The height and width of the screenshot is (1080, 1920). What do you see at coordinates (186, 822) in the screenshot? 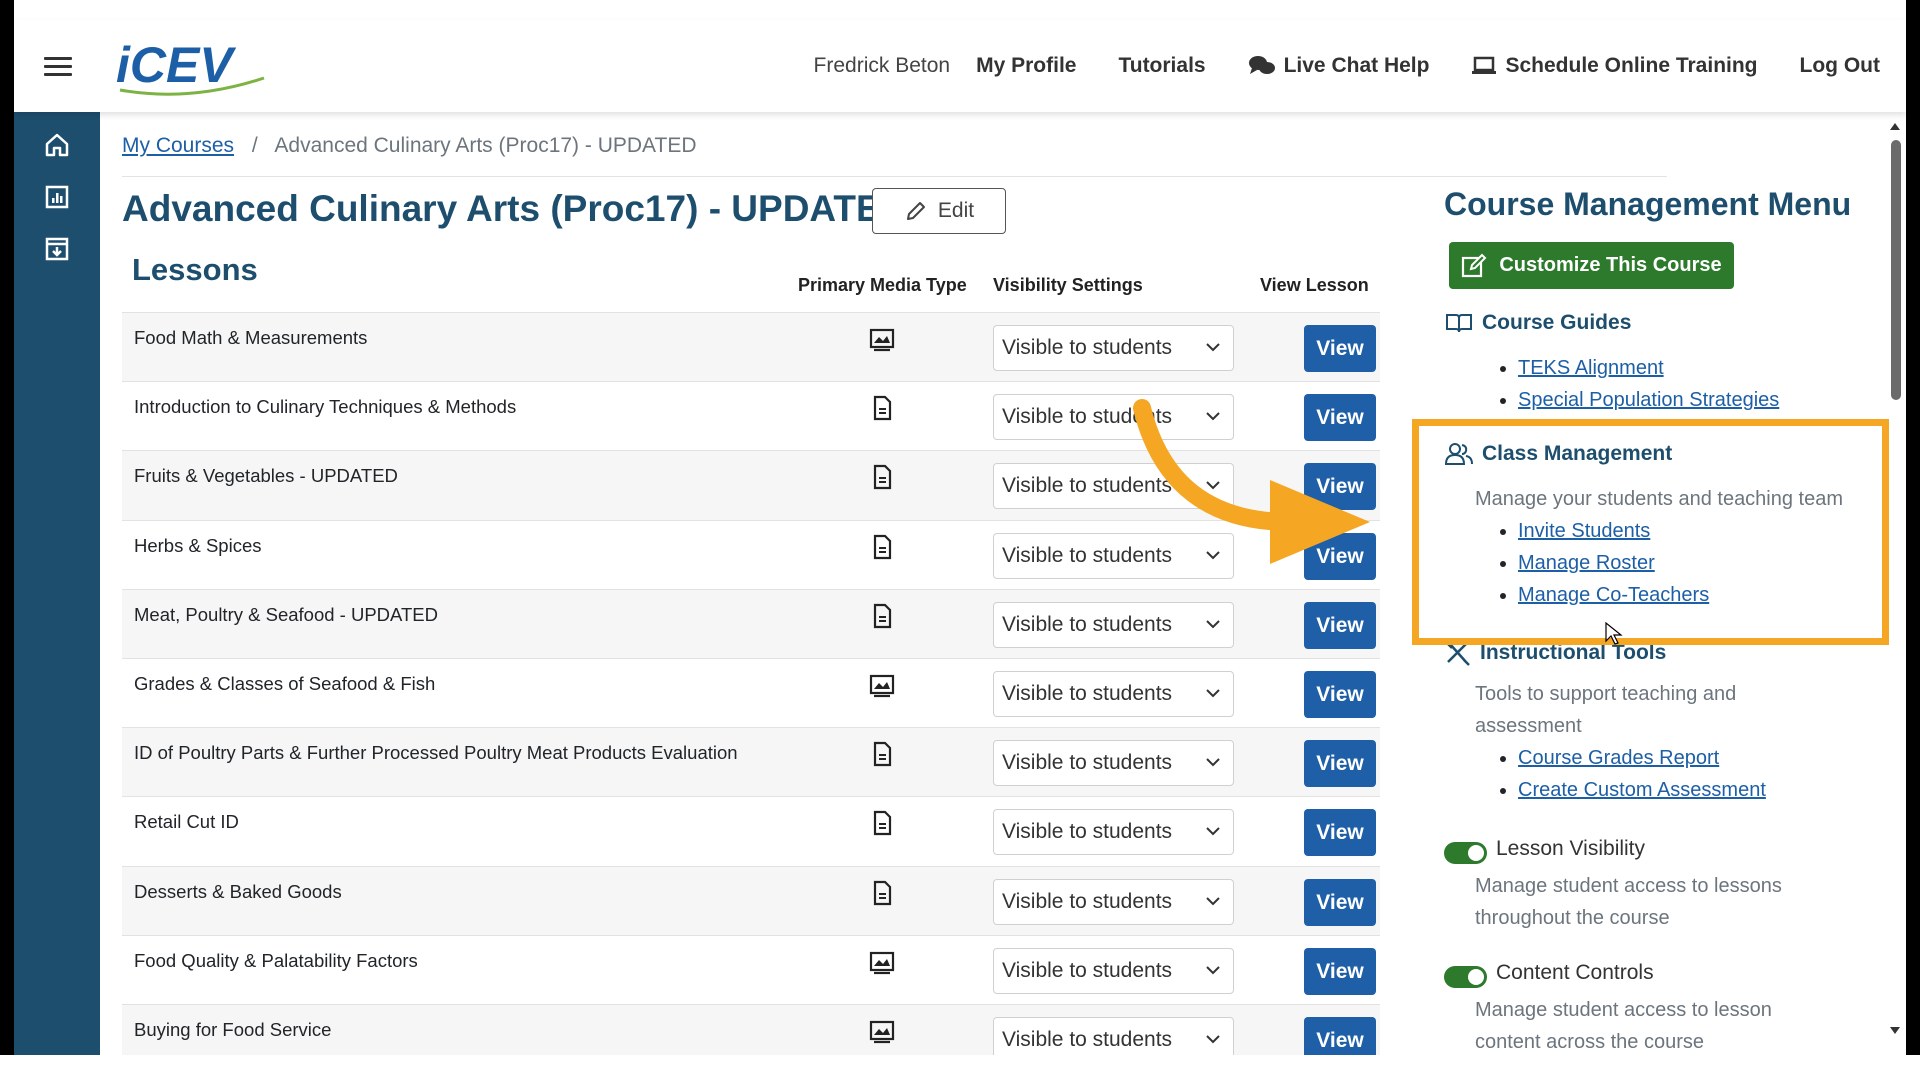
I see `lesson-name: Retail Cut ID` at bounding box center [186, 822].